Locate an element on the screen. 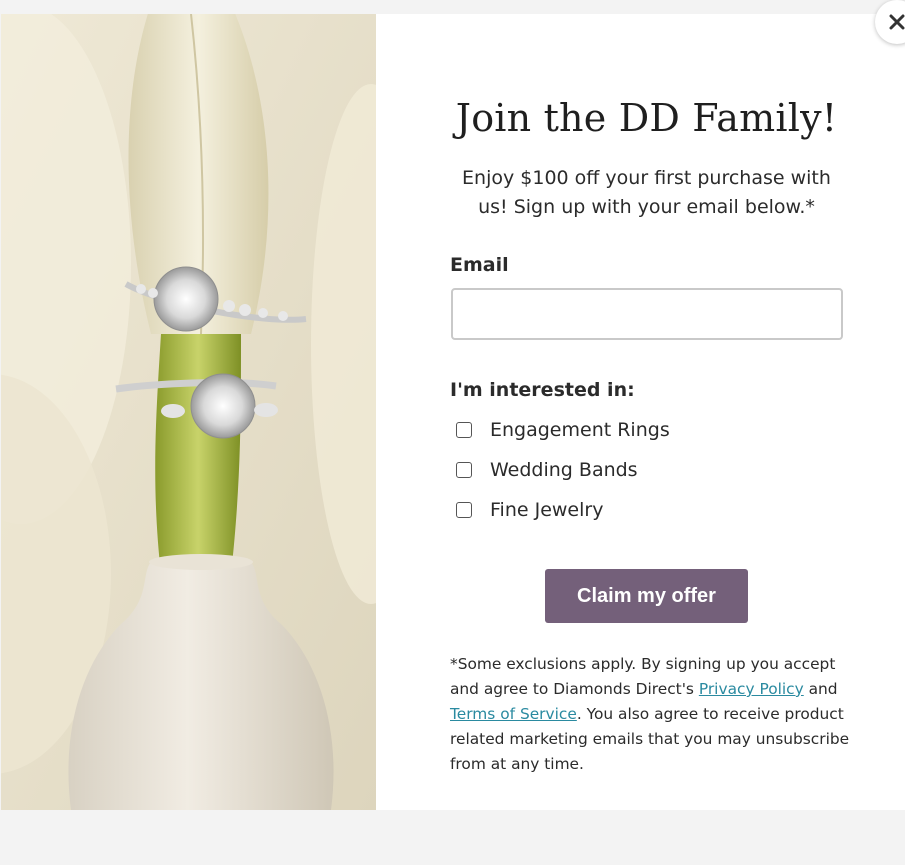 Image resolution: width=905 pixels, height=865 pixels. option-fine-jewelry: Fine Jewelry is located at coordinates (529, 510).